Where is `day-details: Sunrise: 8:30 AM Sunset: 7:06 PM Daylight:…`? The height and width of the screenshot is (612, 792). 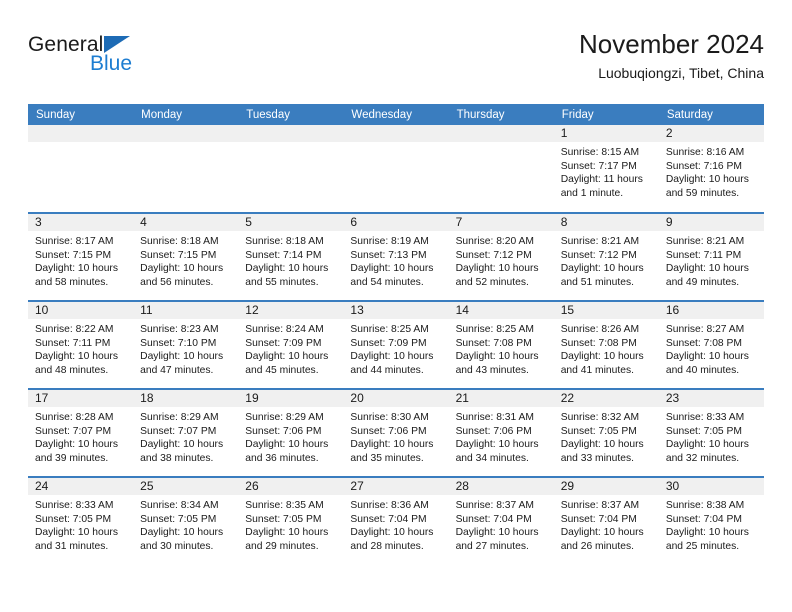
day-details: Sunrise: 8:30 AM Sunset: 7:06 PM Daylight:… is located at coordinates (395, 436).